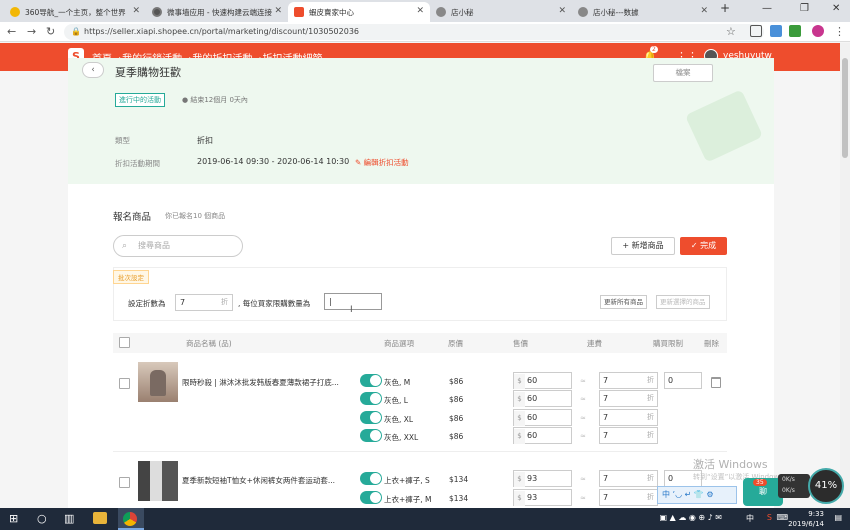 This screenshot has width=850, height=530. Describe the element at coordinates (643, 246) in the screenshot. I see `add-product-button: + 新增商品` at that location.